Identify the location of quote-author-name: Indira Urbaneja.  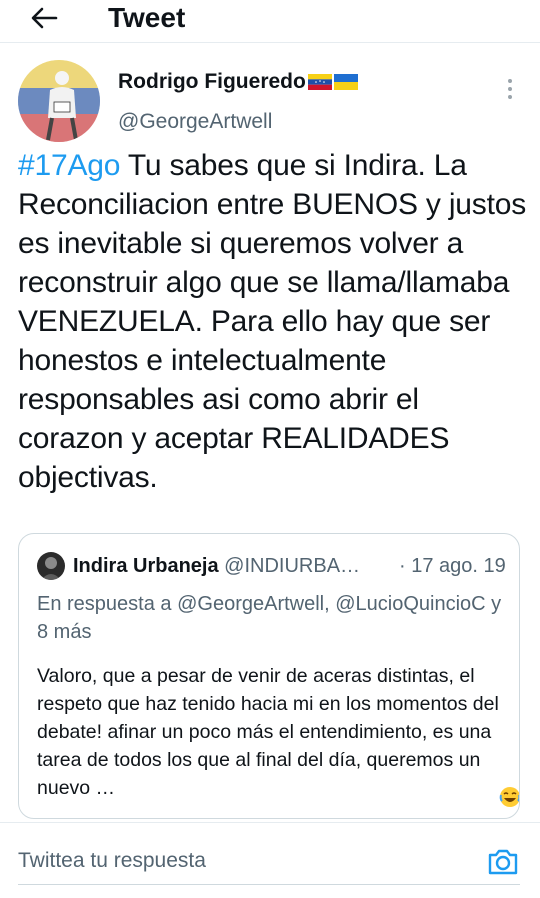
(146, 566).